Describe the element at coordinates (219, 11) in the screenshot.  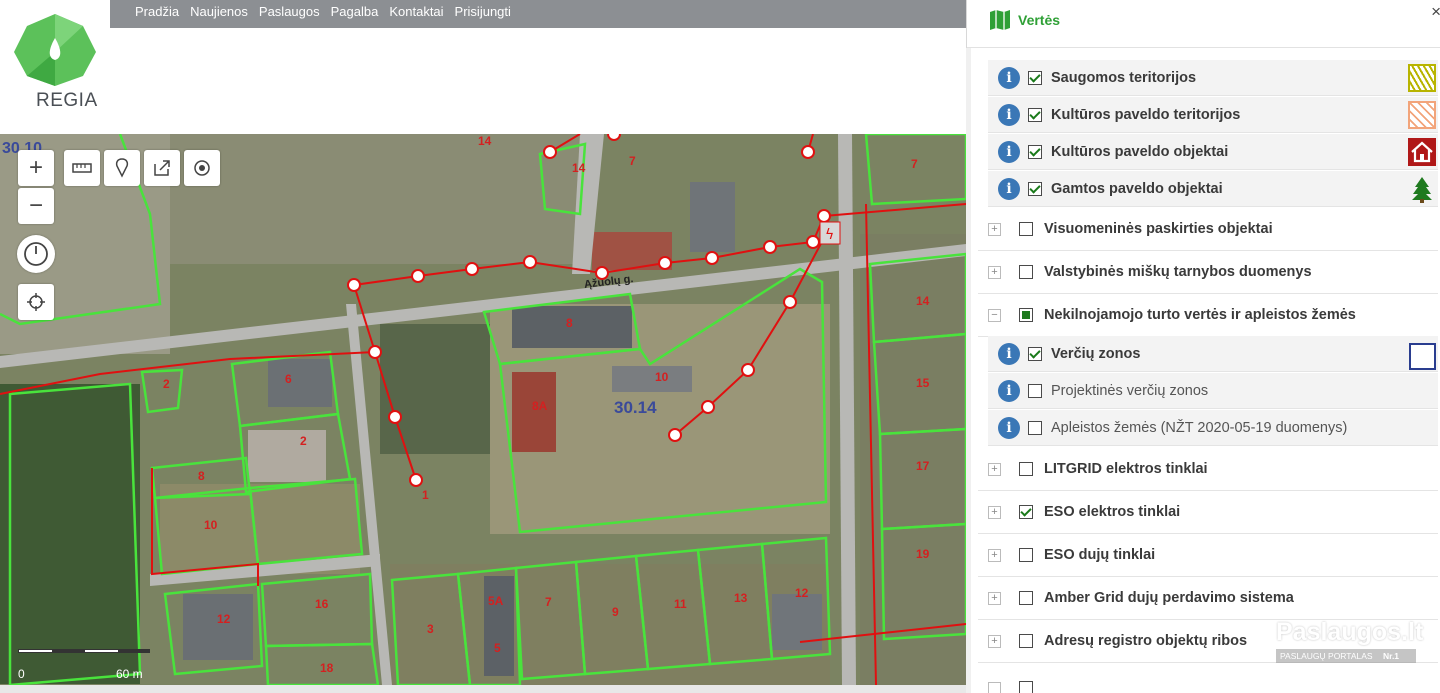
I see `nav-news: Naujienos` at that location.